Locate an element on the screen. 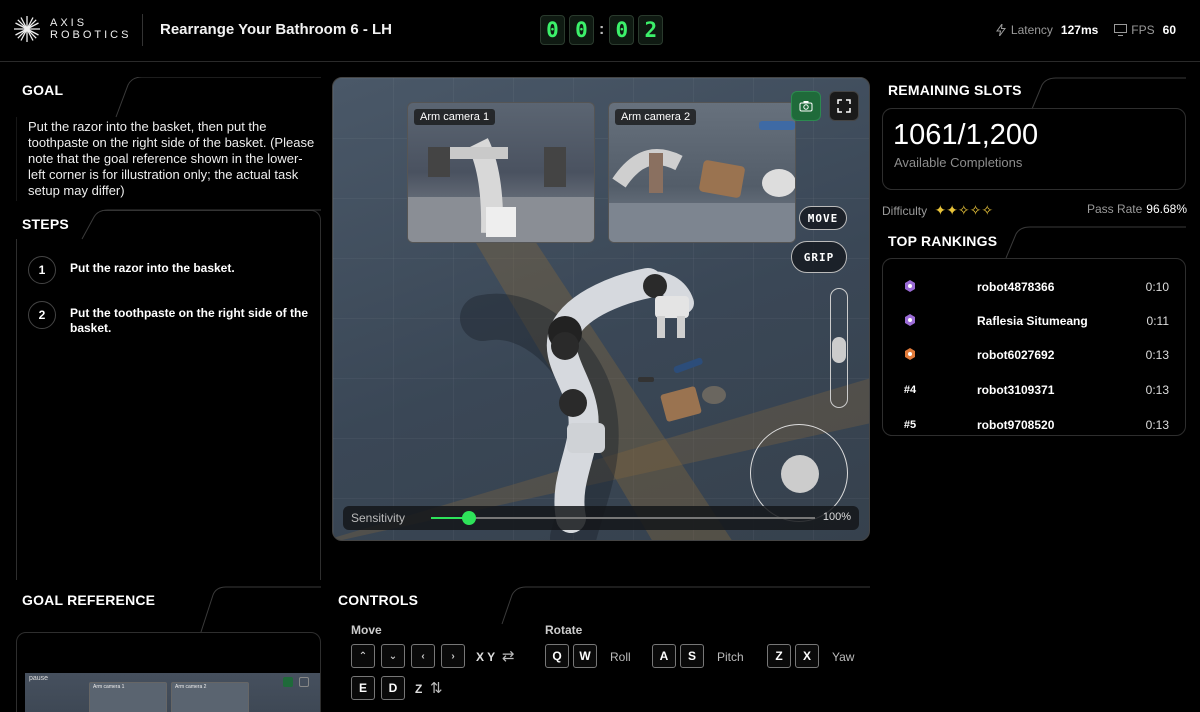  rank-2-badge-icon is located at coordinates (910, 321).